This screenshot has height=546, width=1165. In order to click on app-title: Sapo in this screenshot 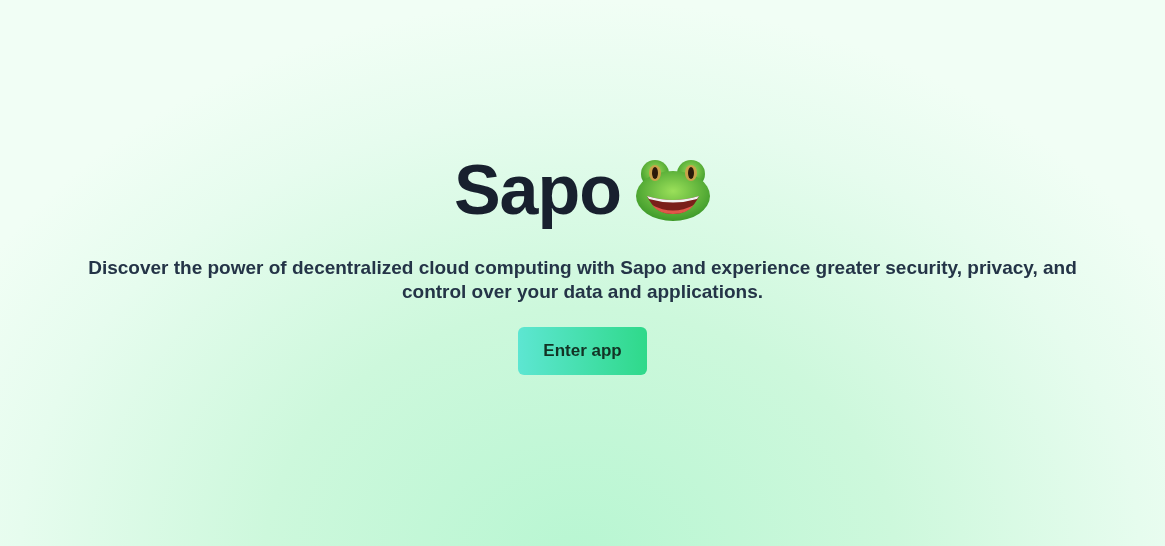, I will do `click(537, 190)`.